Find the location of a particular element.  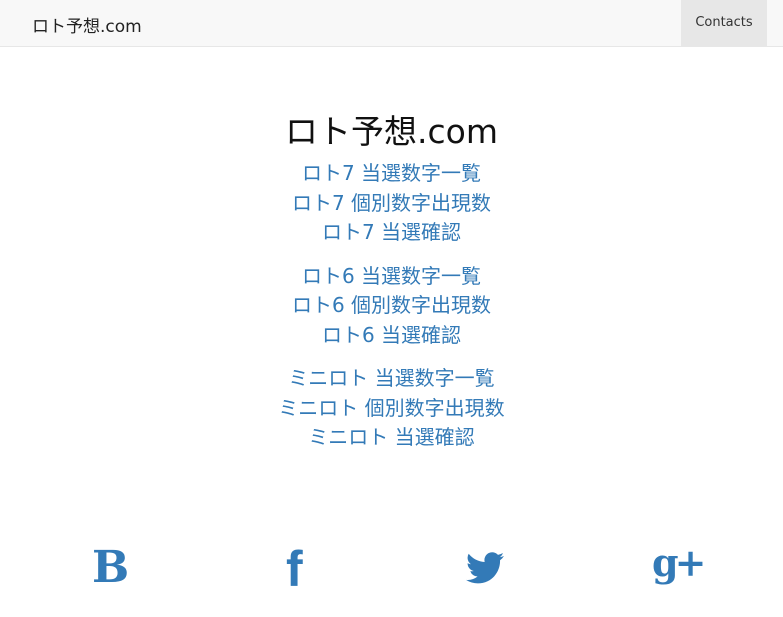

miniloto-check-link: ミニロト 当選確認 is located at coordinates (391, 438).